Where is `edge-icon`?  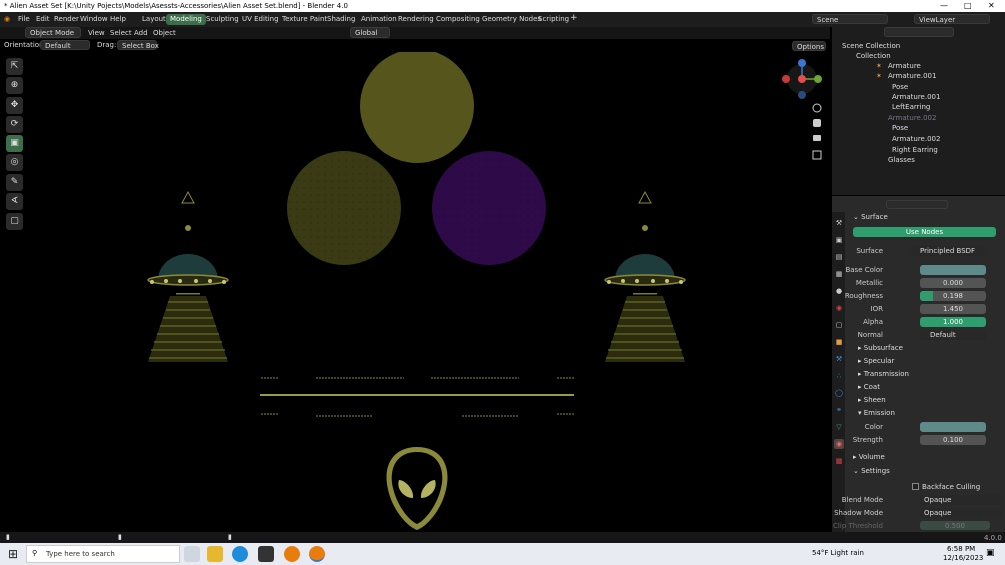
edge-icon is located at coordinates (240, 554).